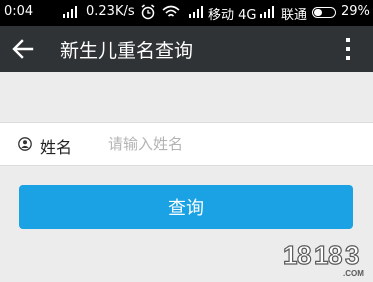 The width and height of the screenshot is (373, 282). Describe the element at coordinates (186, 13) in the screenshot. I see `status-bar: 0:04 0.23K/s 移动 4G 联通 29%` at that location.